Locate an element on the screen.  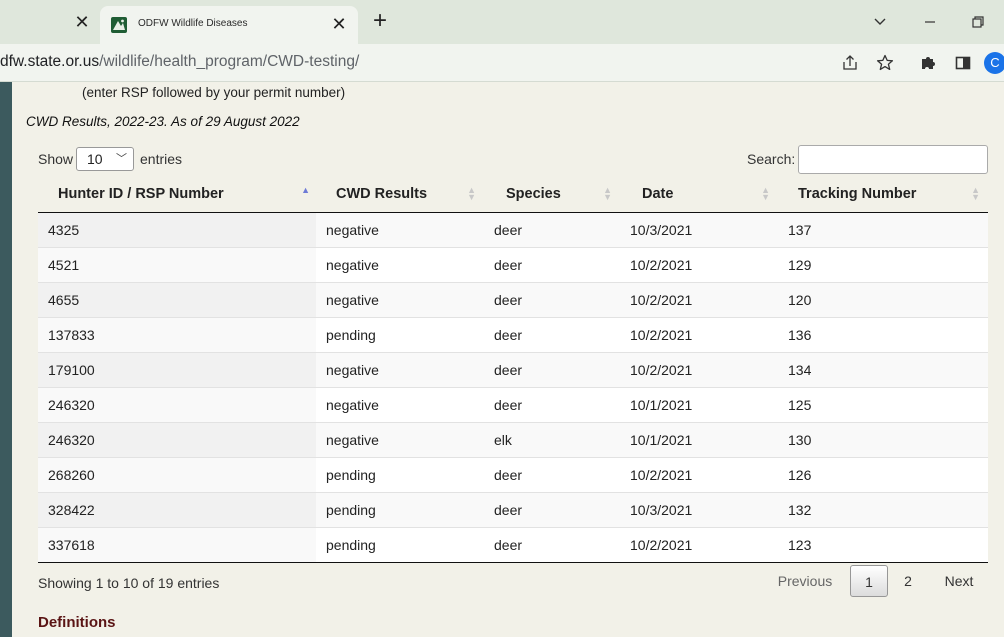
table-row: 179100 negative deer 10/2/2021 134 is located at coordinates (513, 370).